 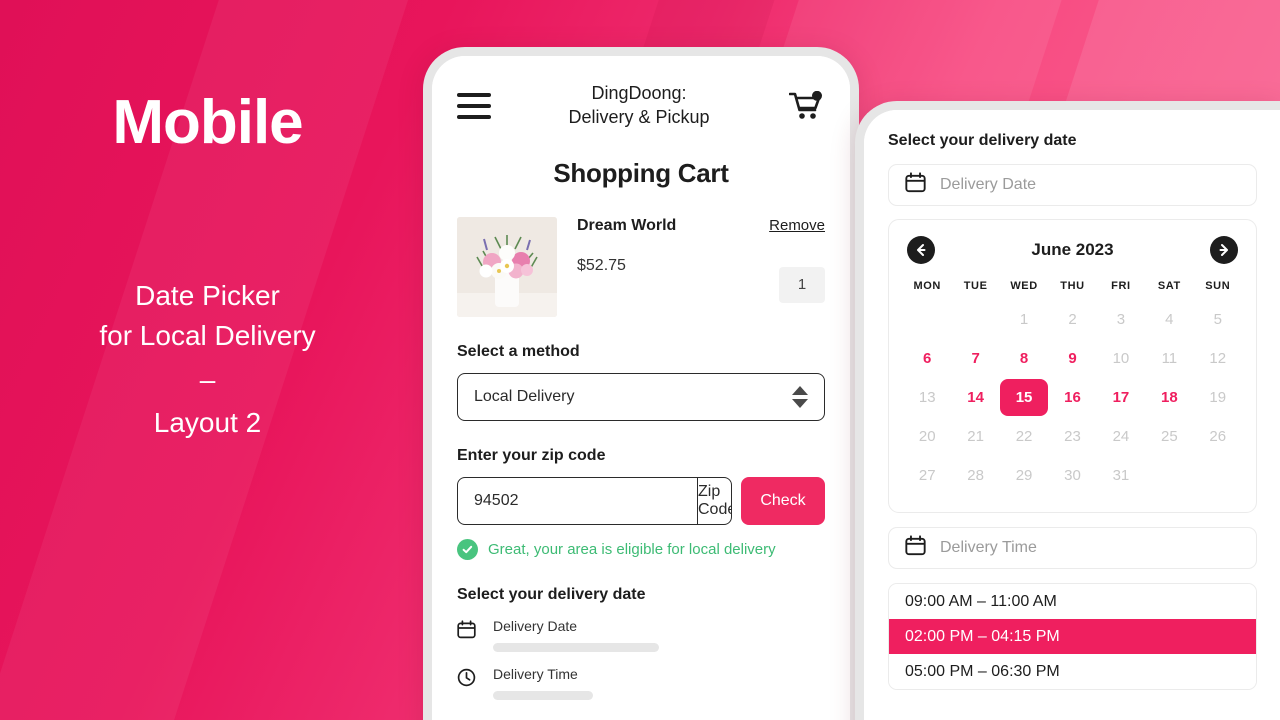 I want to click on delivery-date-placeholder: Delivery Date, so click(x=988, y=184).